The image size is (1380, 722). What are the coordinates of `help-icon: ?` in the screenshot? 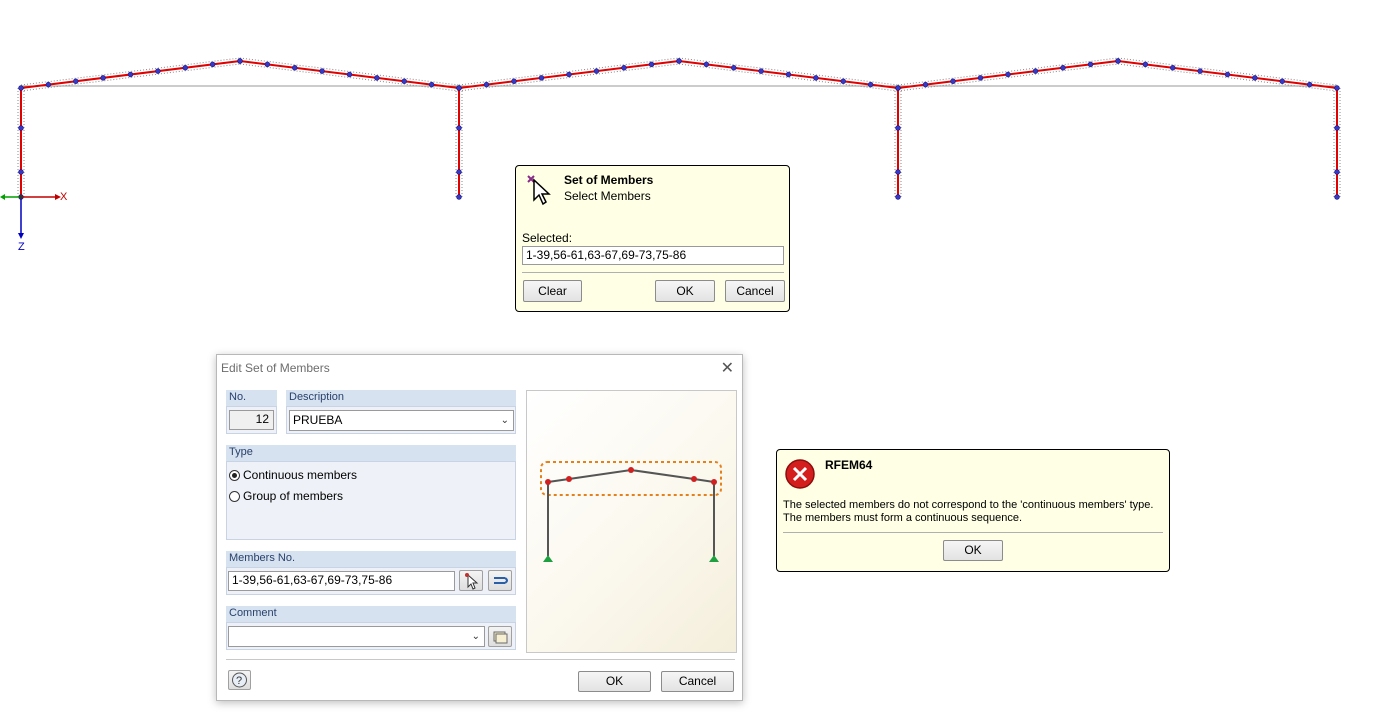 It's located at (239, 680).